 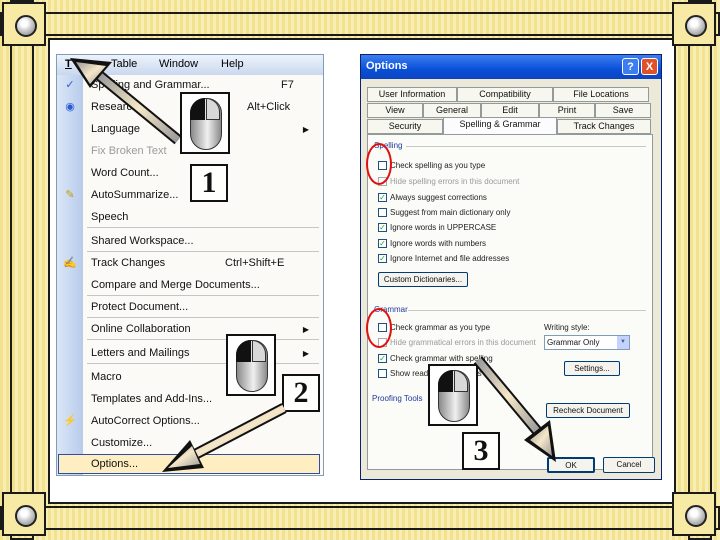 What do you see at coordinates (224, 437) in the screenshot?
I see `arrow-to-options-item` at bounding box center [224, 437].